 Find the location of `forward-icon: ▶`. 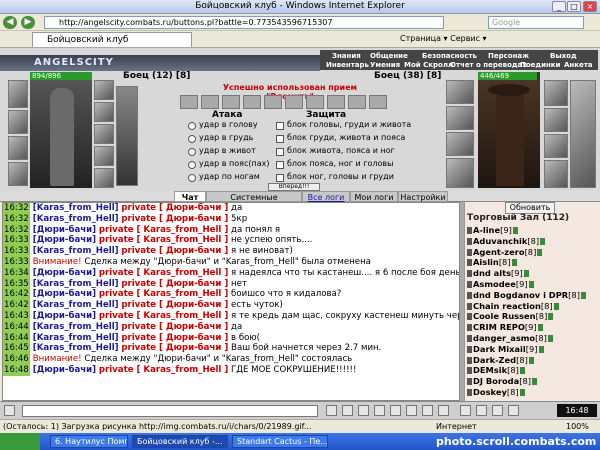

forward-icon: ▶ is located at coordinates (28, 22).